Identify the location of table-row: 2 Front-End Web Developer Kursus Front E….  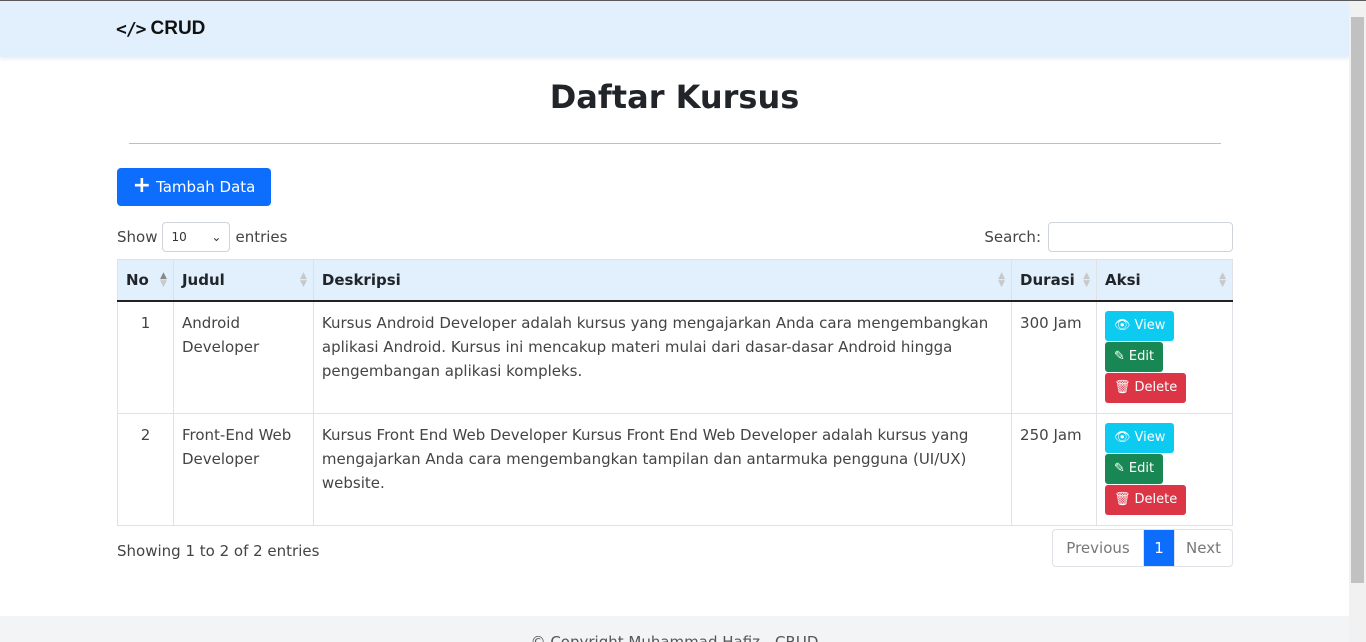
(675, 469).